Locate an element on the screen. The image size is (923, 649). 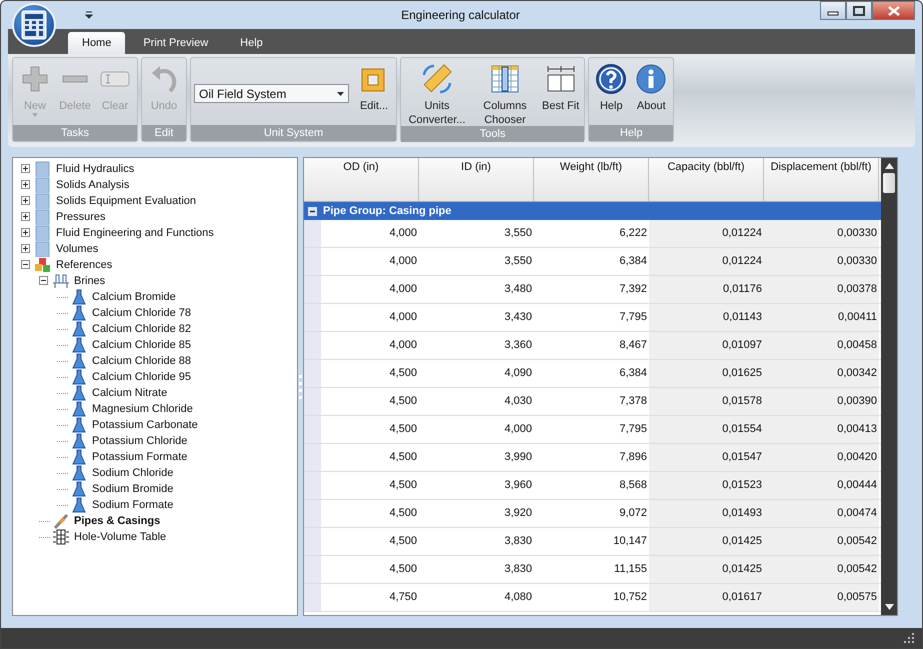
table-cell-text: 3,430 is located at coordinates (518, 317).